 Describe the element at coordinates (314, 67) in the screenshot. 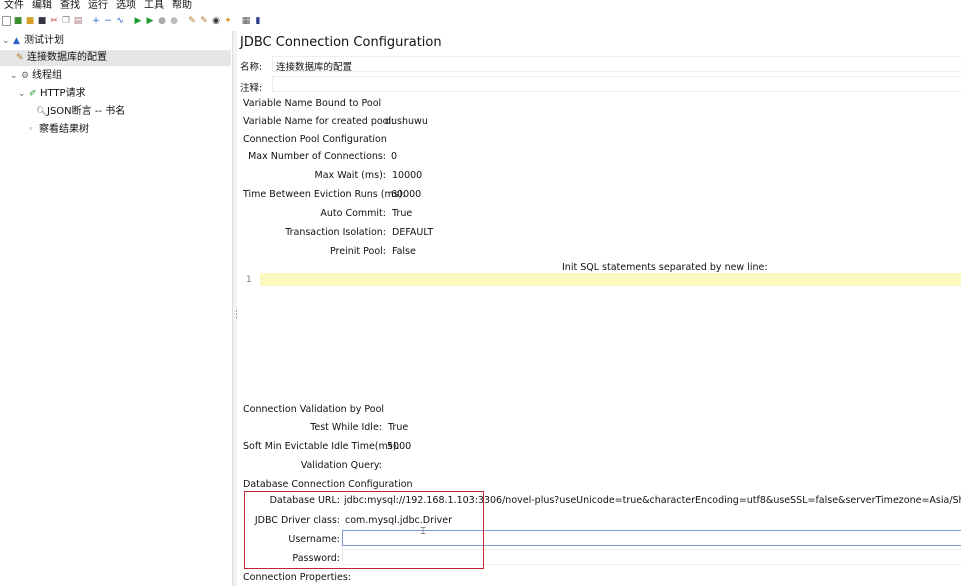

I see `name-value: 连接数据库的配置` at that location.